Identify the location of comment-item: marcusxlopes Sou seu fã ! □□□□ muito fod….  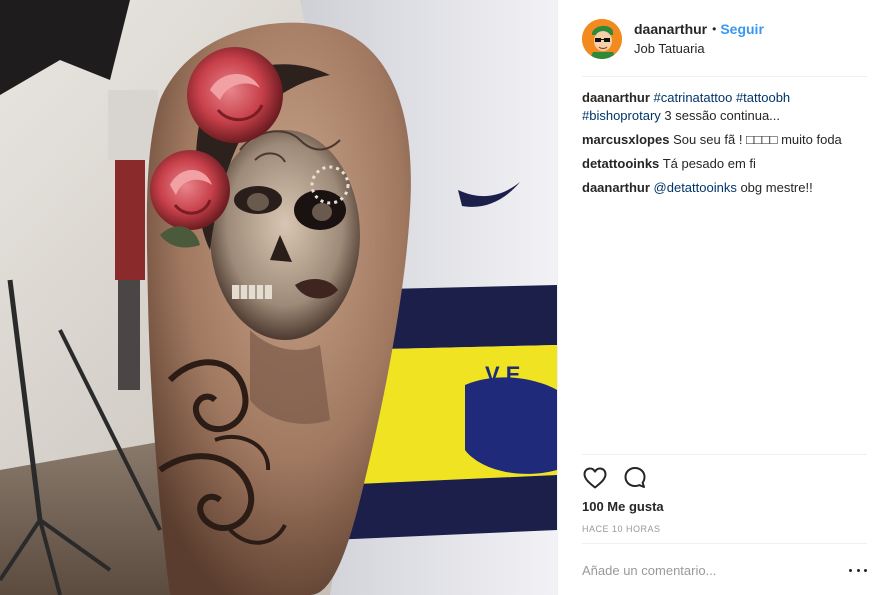
(725, 140).